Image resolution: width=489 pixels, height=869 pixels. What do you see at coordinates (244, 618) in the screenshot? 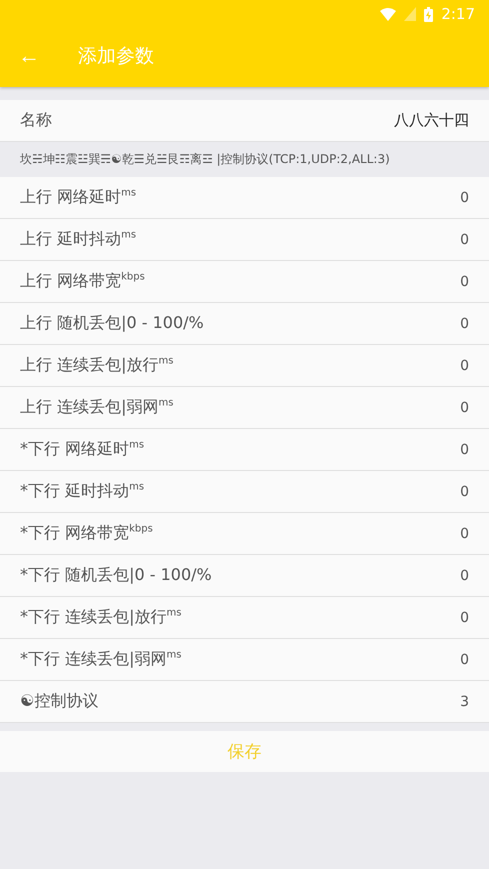
I see `param-row: *下行 连续丢包|放行$^{ms}$ 0` at bounding box center [244, 618].